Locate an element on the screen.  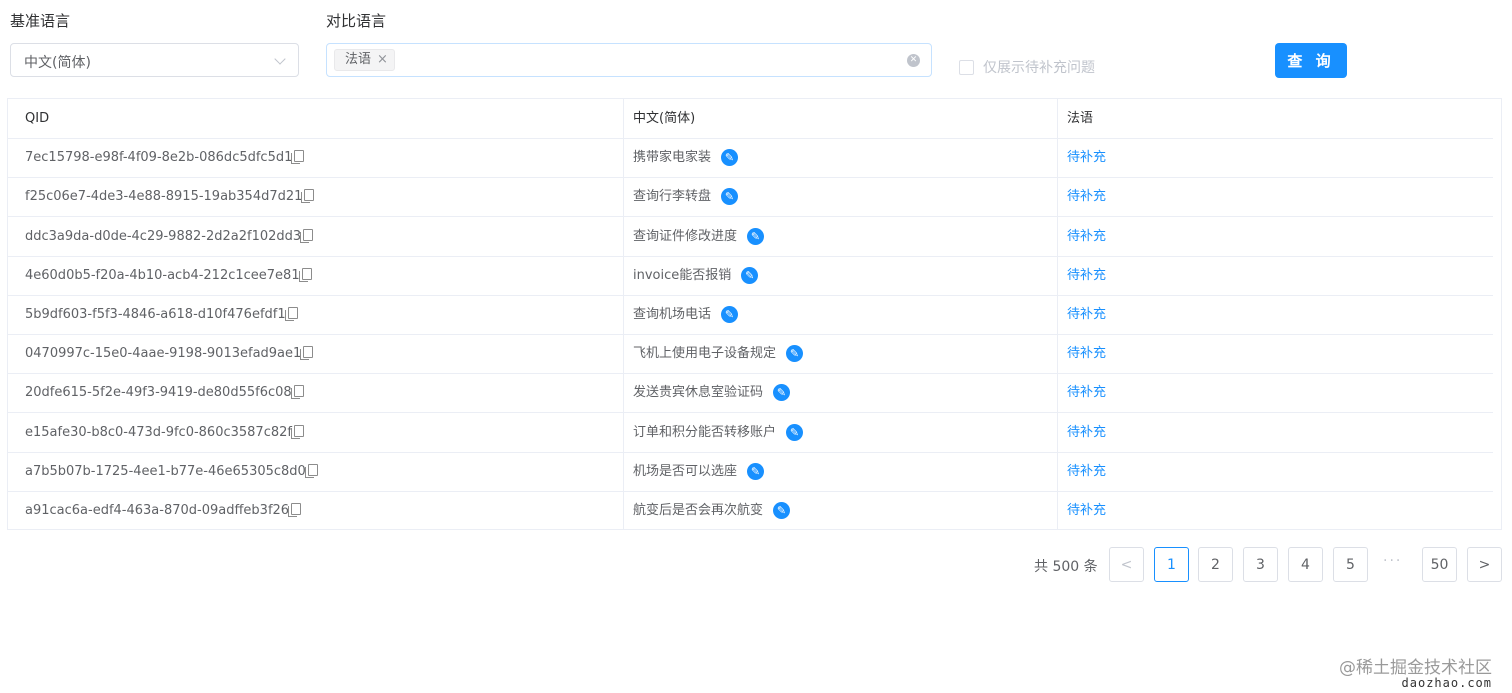
question-text: 携带家电家装 is located at coordinates (672, 158).